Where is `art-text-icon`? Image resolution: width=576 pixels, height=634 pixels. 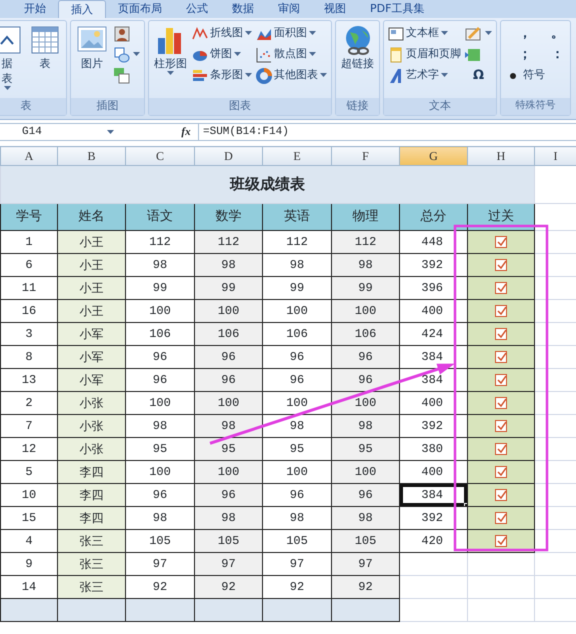 art-text-icon is located at coordinates (396, 76).